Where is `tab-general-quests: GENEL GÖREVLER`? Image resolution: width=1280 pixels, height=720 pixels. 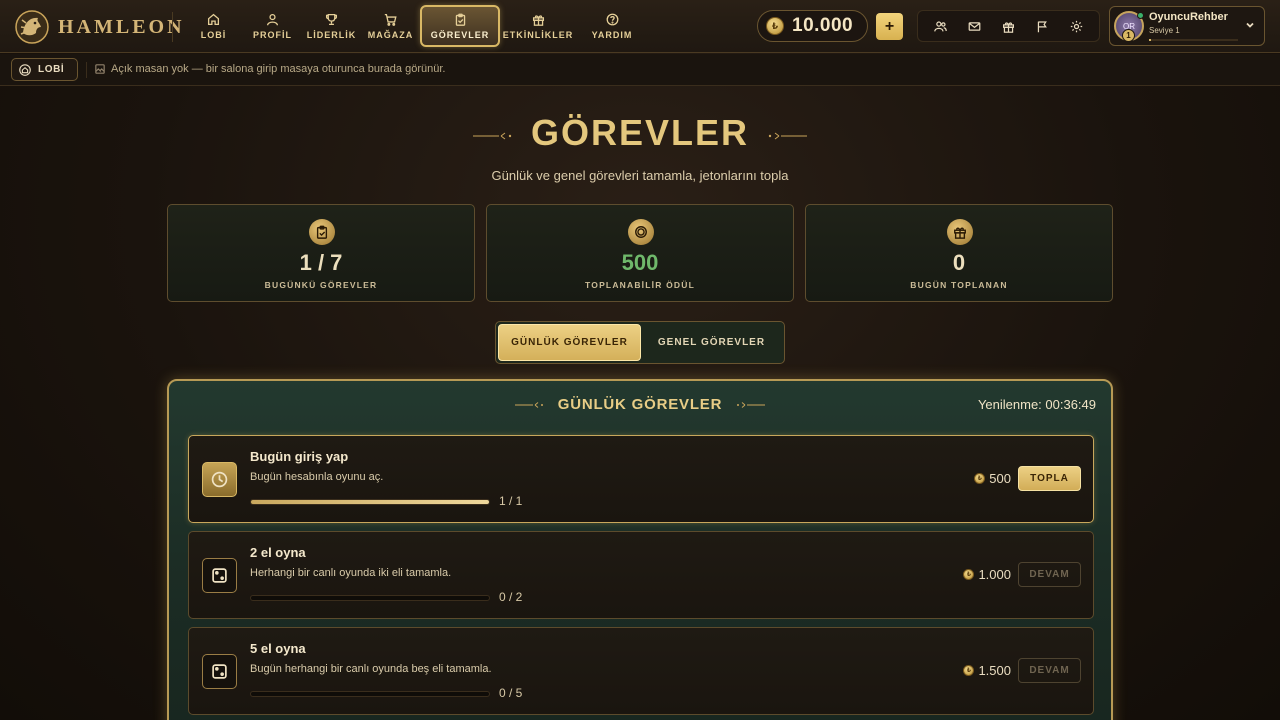 tab-general-quests: GENEL GÖREVLER is located at coordinates (711, 342).